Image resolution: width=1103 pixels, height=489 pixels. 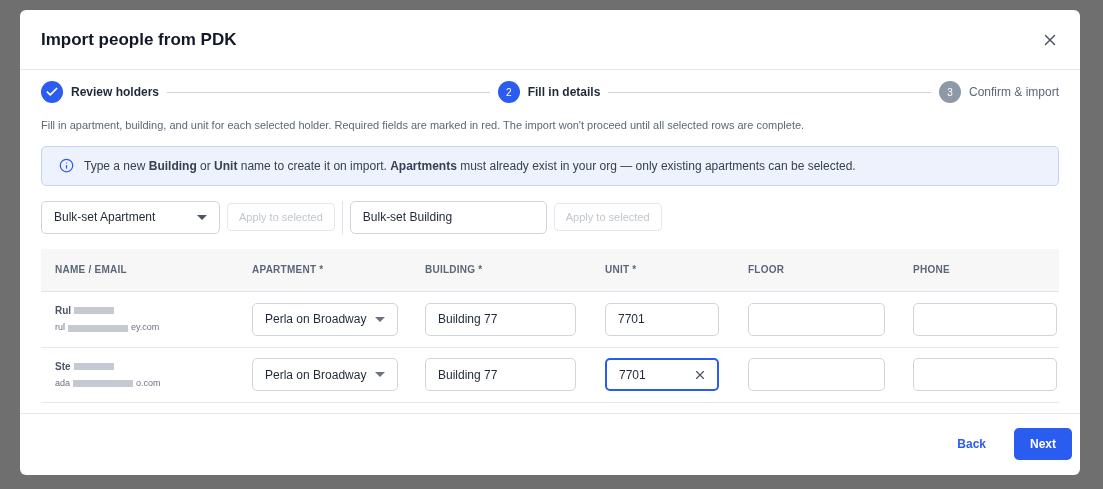 What do you see at coordinates (148, 383) in the screenshot?
I see `email-end: o.com` at bounding box center [148, 383].